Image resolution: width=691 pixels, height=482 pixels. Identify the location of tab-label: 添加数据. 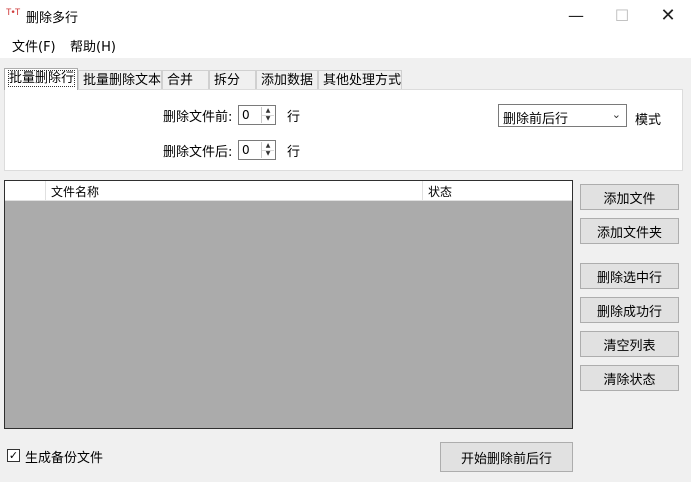
(287, 80).